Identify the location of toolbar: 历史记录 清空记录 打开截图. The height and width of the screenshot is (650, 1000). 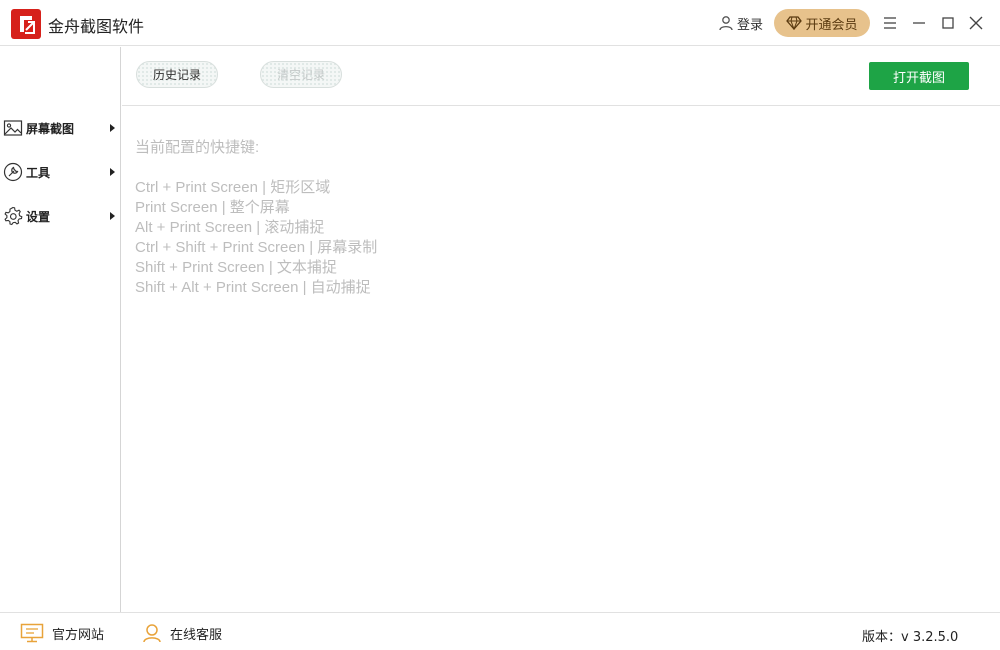
(561, 76).